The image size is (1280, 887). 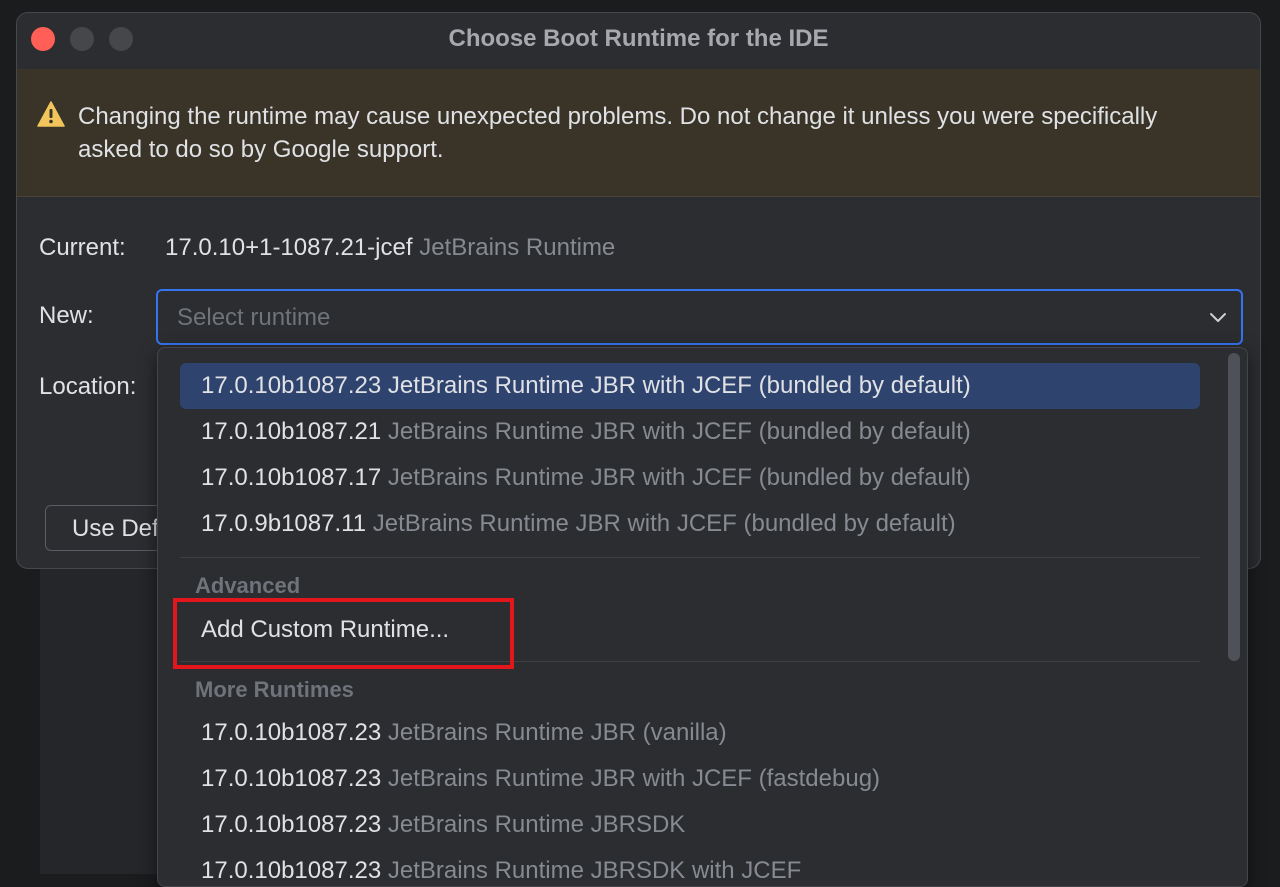 I want to click on runtime-description: JetBrains Runtime JBRSDK with JCEF, so click(x=594, y=870).